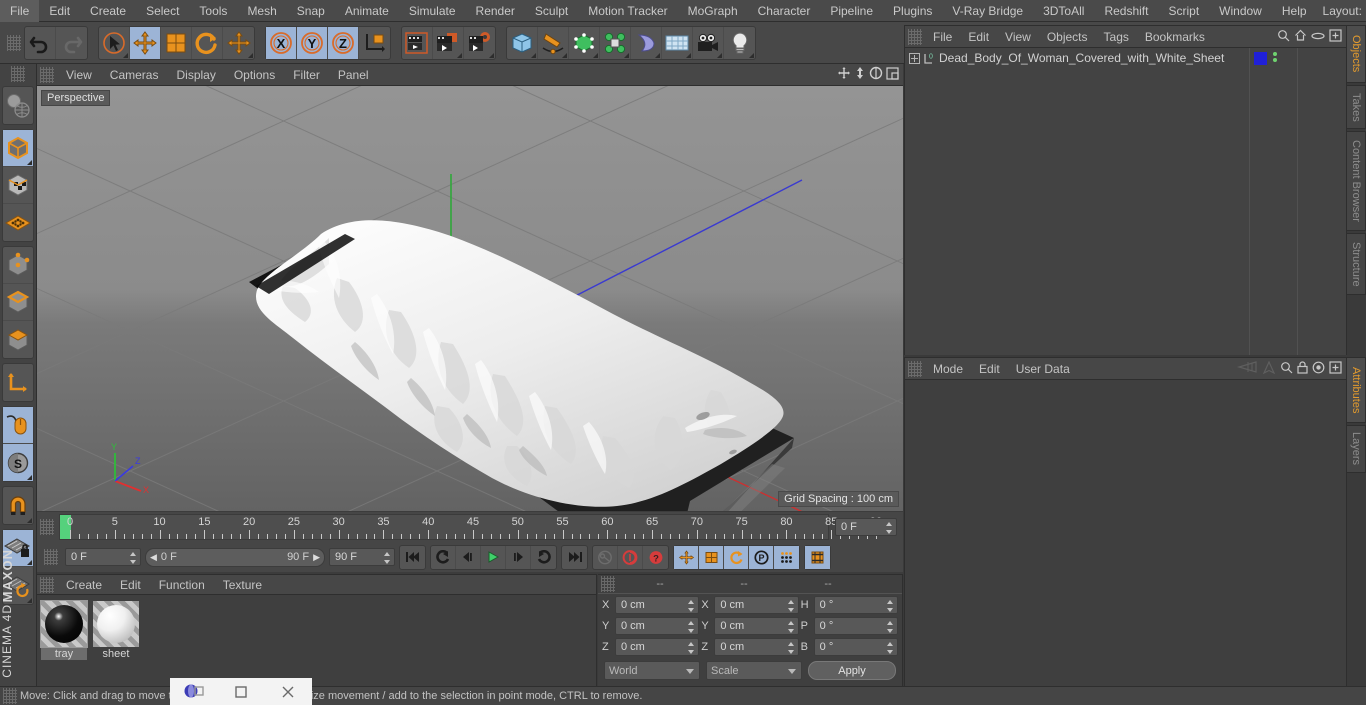 The width and height of the screenshot is (1366, 705). I want to click on menu-item-motion-tracker: Motion Tracker, so click(627, 11).